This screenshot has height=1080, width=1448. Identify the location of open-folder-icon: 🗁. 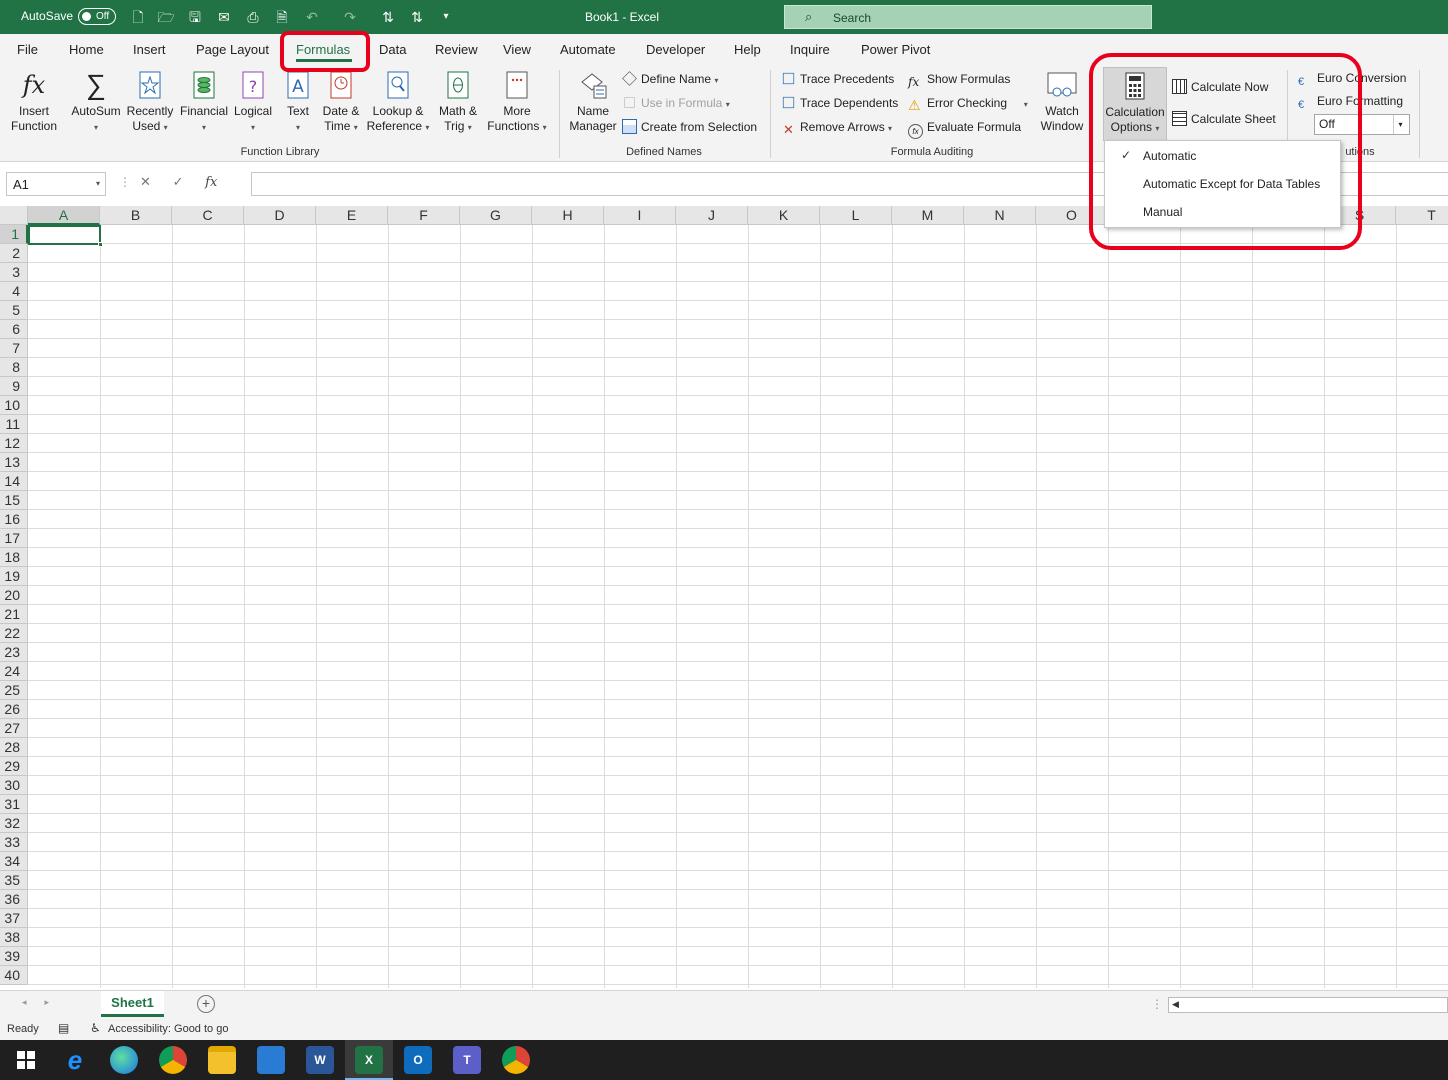
(166, 17).